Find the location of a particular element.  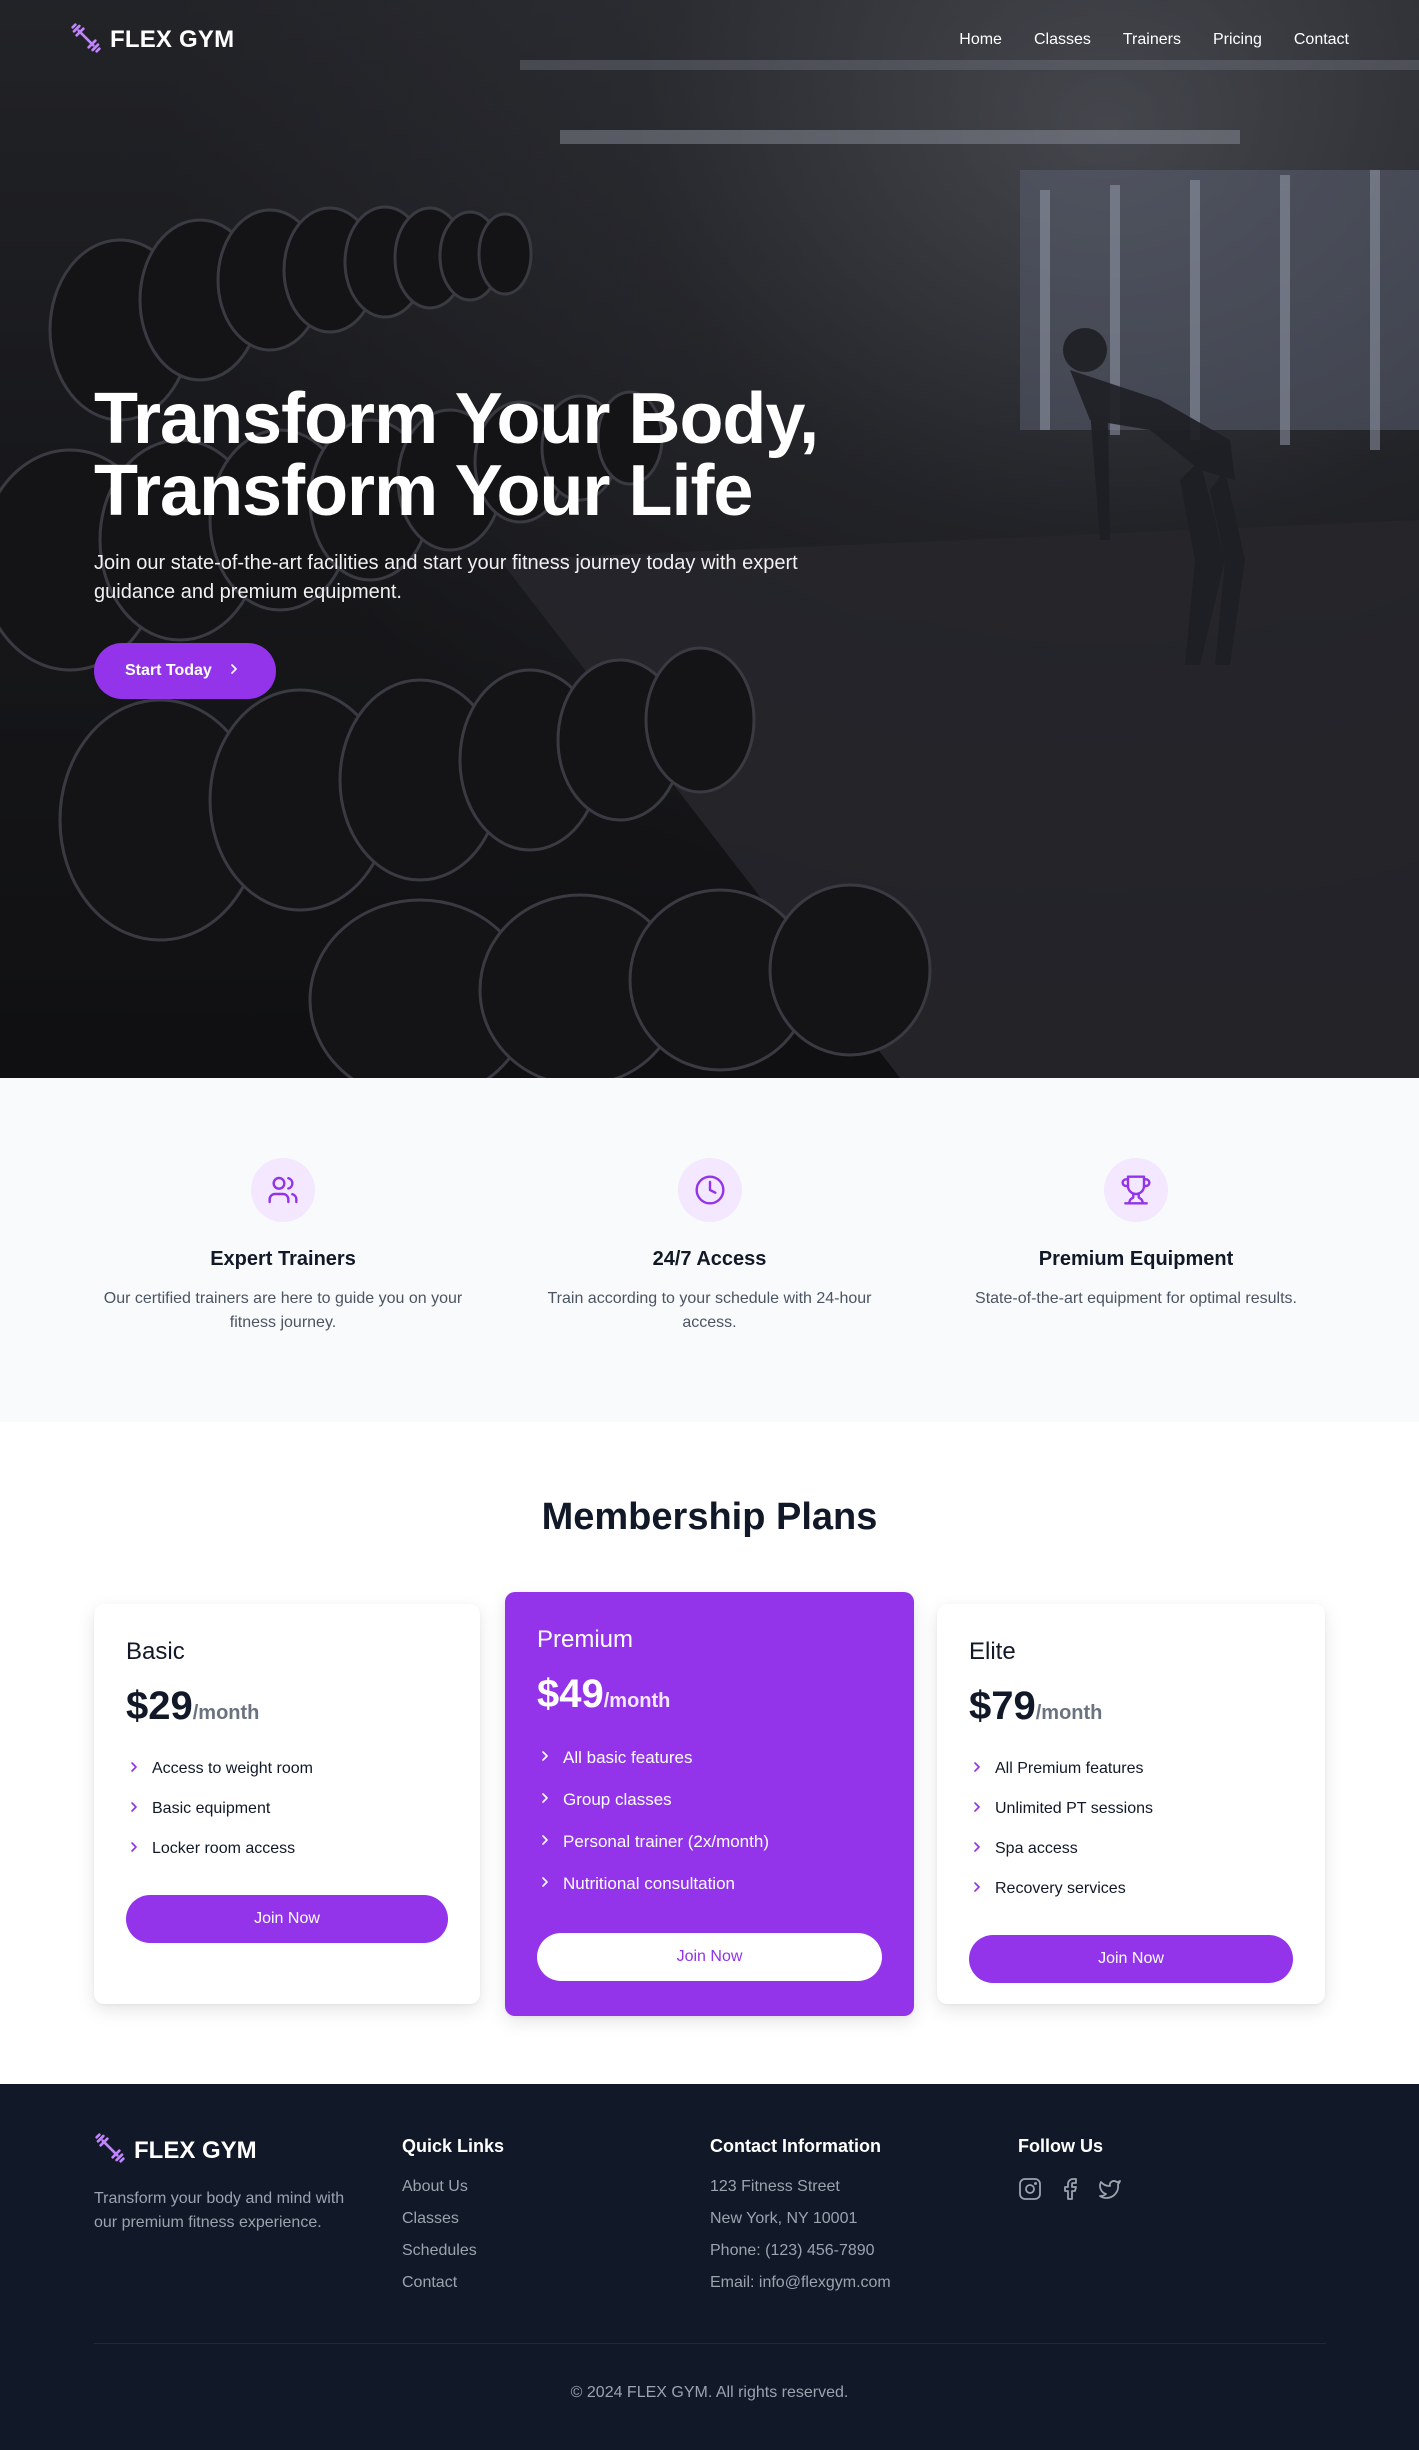

plan-feature-item: Unlimited PT sessions is located at coordinates (1131, 1809).